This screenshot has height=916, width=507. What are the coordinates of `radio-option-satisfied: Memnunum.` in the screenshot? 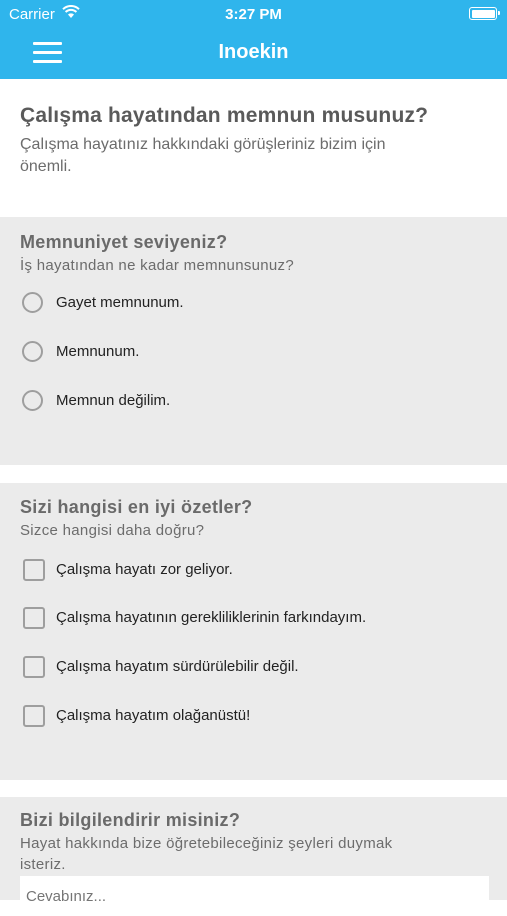 It's located at (255, 354).